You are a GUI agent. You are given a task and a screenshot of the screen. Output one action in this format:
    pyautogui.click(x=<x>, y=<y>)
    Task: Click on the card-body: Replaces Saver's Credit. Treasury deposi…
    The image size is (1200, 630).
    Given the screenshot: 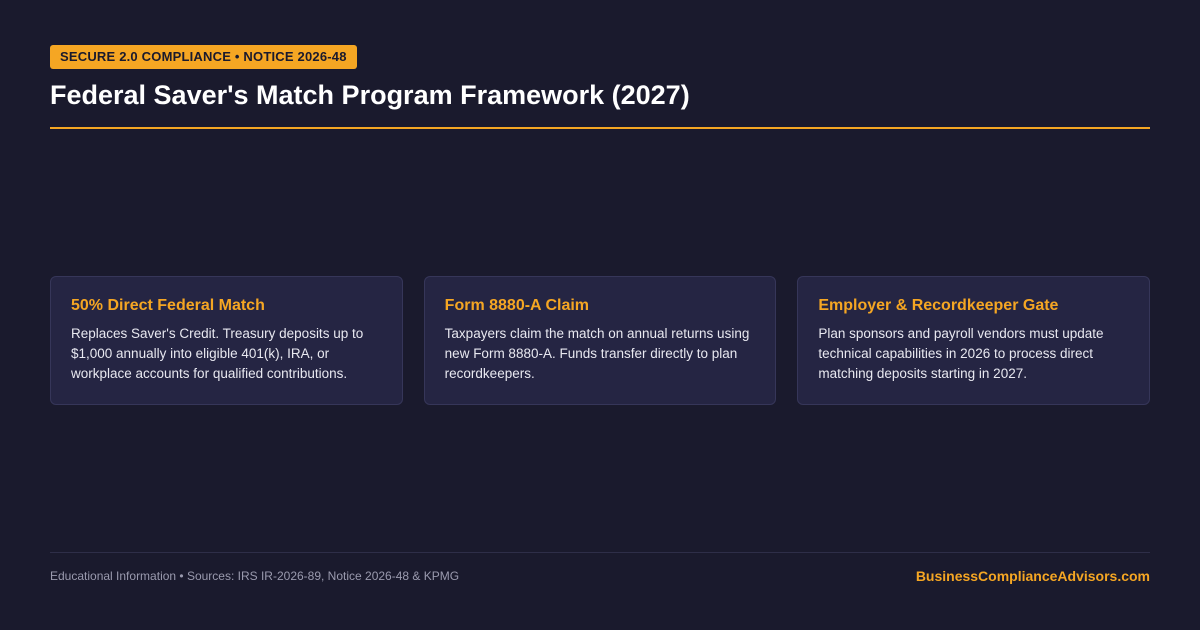 What is the action you would take?
    pyautogui.click(x=217, y=353)
    